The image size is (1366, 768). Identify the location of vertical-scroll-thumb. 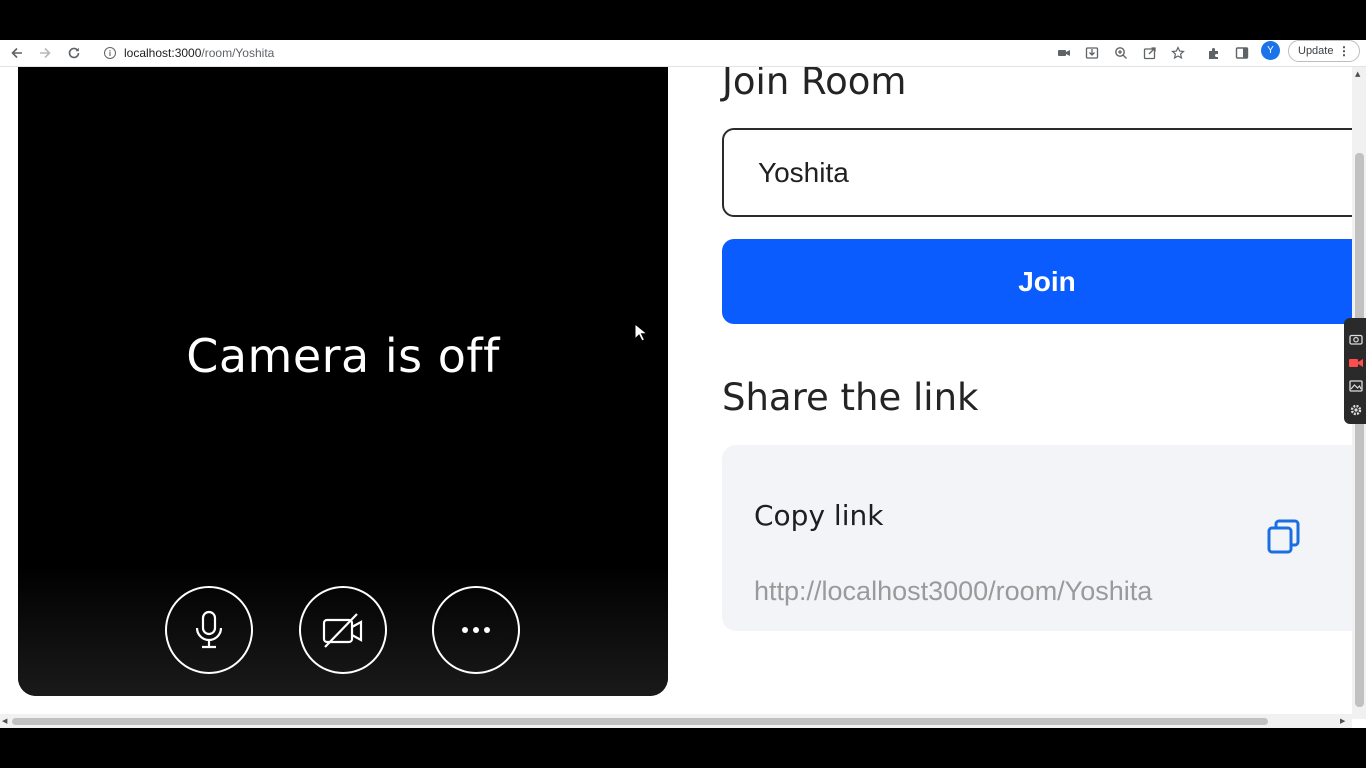
(1359, 430).